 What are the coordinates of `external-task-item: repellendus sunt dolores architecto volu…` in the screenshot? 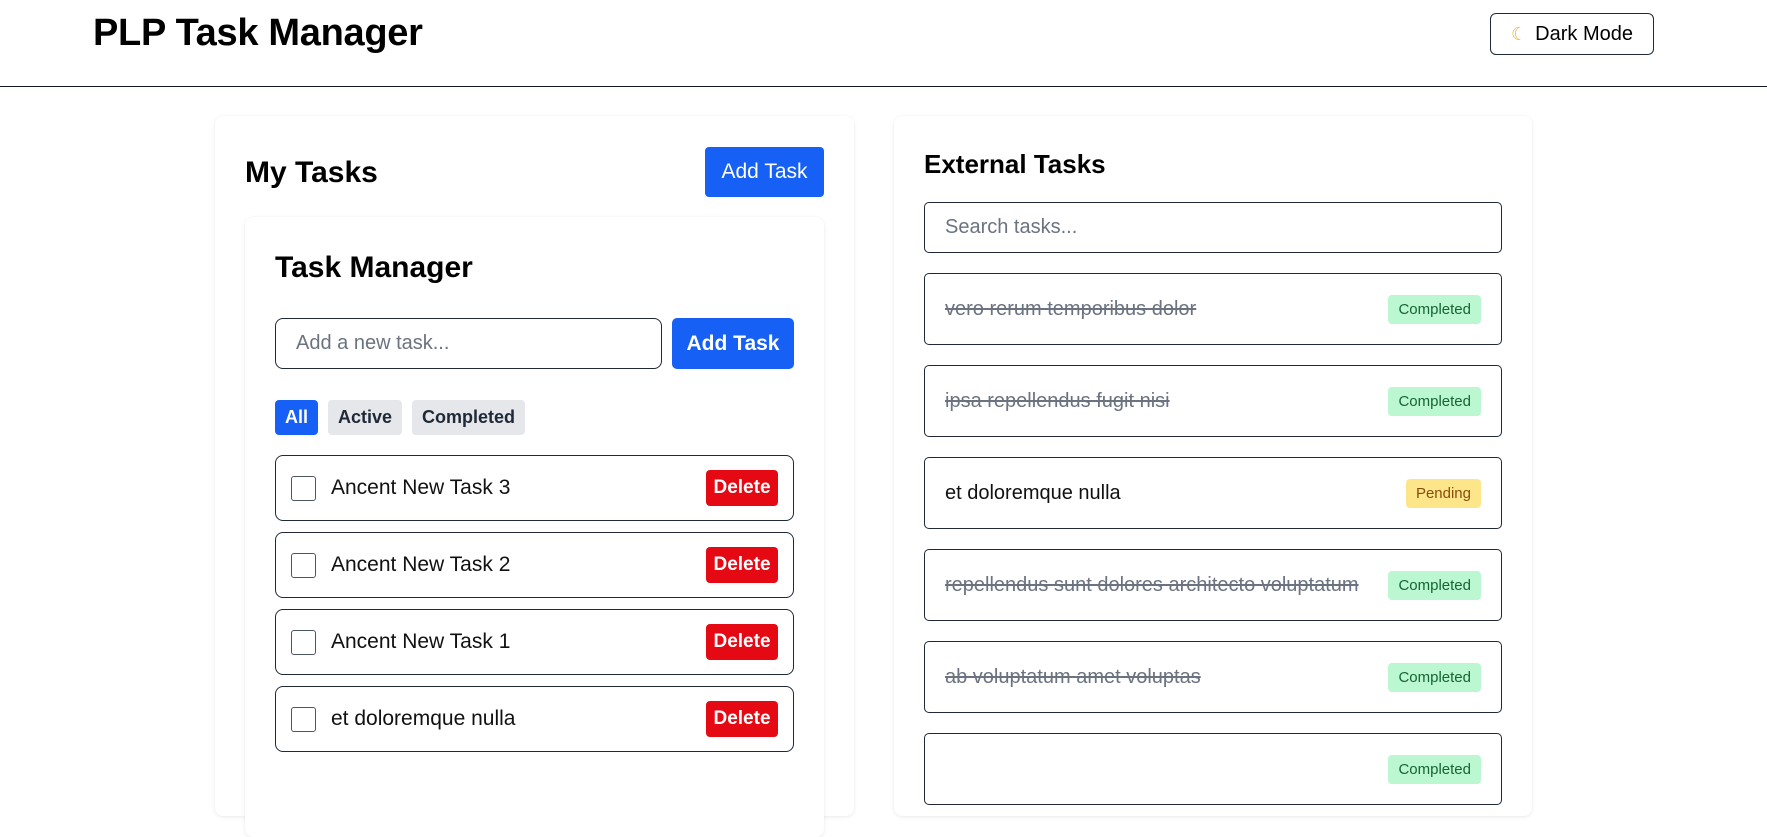 It's located at (1213, 585).